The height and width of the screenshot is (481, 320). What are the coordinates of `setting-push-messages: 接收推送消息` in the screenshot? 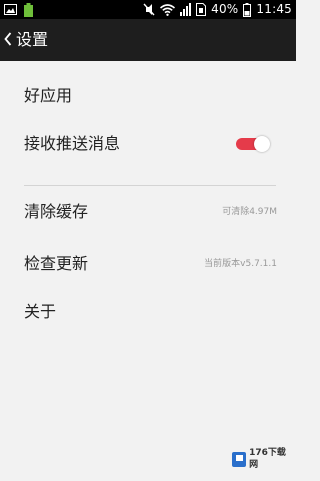 It's located at (148, 144).